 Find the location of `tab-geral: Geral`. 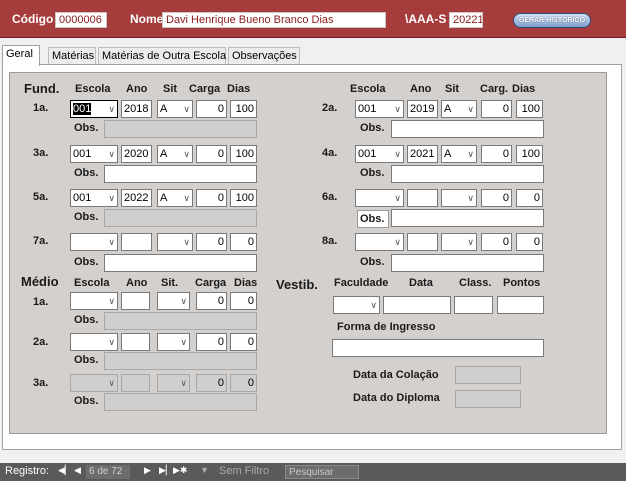

tab-geral: Geral is located at coordinates (21, 55).